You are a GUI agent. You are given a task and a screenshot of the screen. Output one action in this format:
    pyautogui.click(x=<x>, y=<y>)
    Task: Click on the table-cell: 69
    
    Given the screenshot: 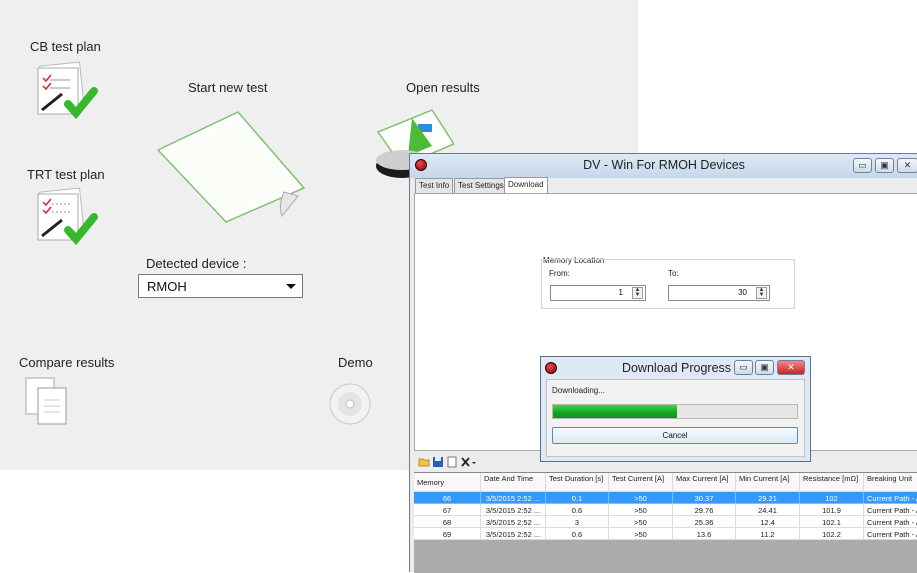 What is the action you would take?
    pyautogui.click(x=447, y=534)
    